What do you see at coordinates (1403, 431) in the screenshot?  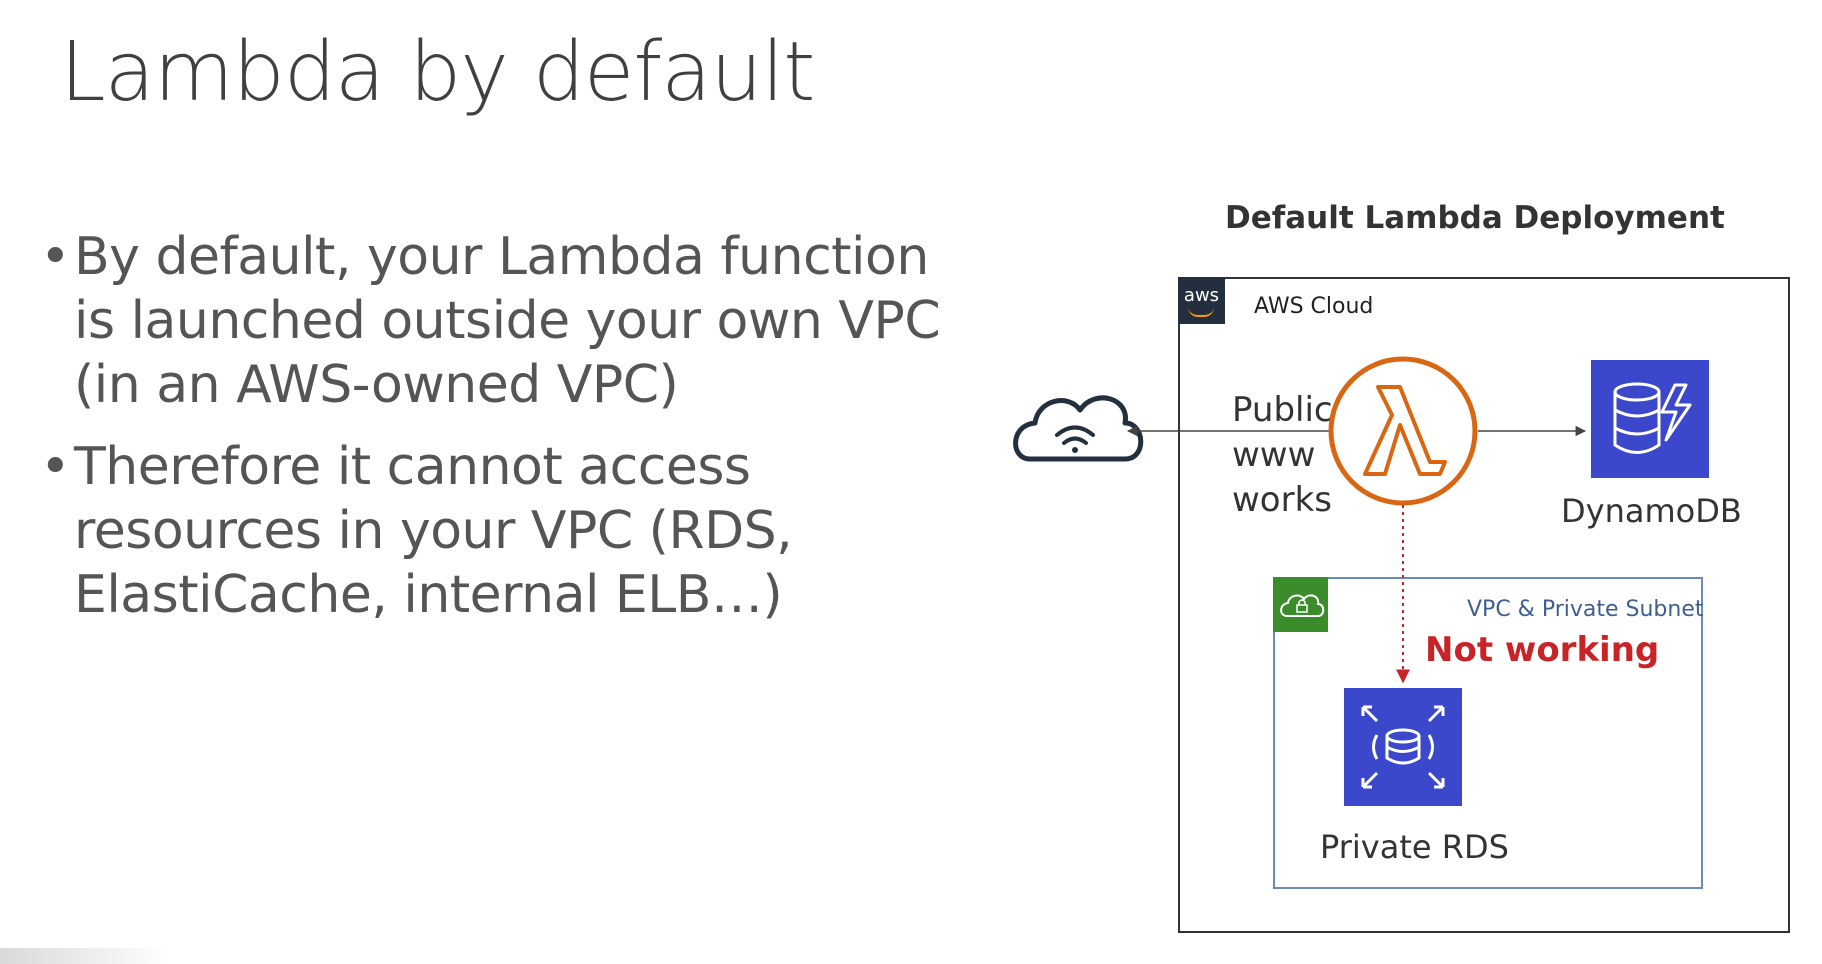 I see `lambda-icon` at bounding box center [1403, 431].